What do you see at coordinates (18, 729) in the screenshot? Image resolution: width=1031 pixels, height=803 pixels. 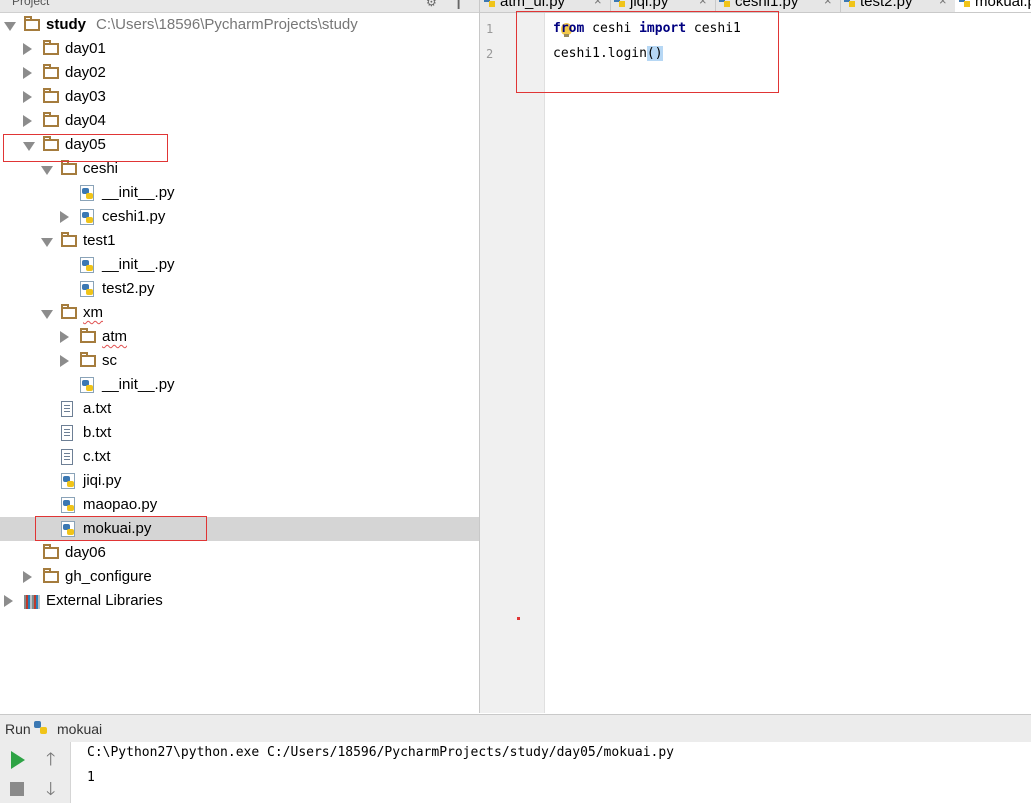 I see `run-label: Run` at bounding box center [18, 729].